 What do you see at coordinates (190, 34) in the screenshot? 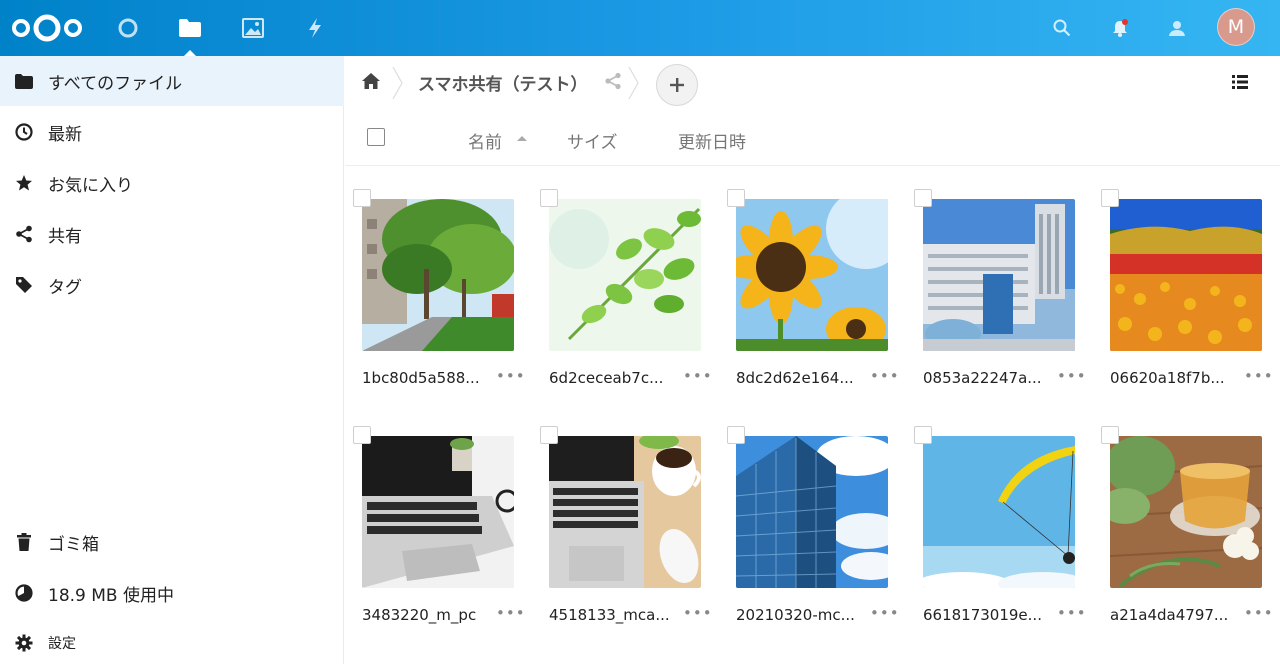
I see `files-app-icon` at bounding box center [190, 34].